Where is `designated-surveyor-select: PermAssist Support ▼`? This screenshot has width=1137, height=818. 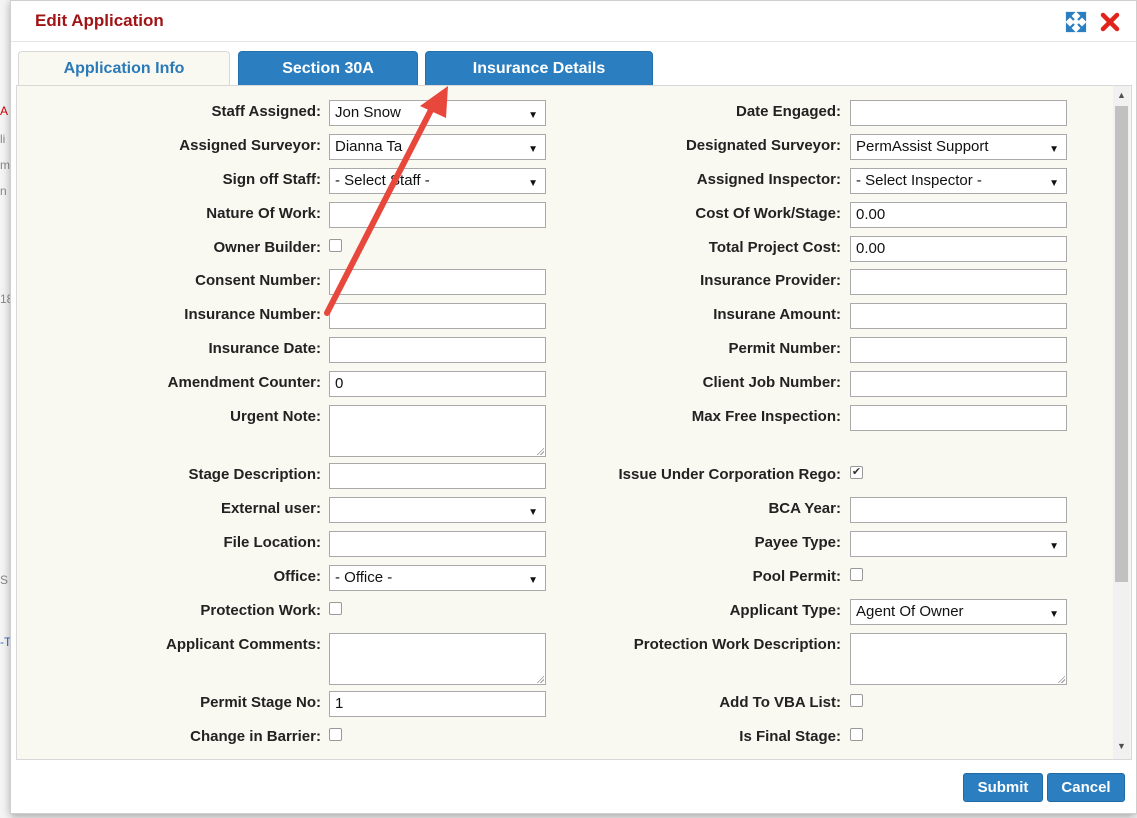
designated-surveyor-select: PermAssist Support ▼ is located at coordinates (958, 147).